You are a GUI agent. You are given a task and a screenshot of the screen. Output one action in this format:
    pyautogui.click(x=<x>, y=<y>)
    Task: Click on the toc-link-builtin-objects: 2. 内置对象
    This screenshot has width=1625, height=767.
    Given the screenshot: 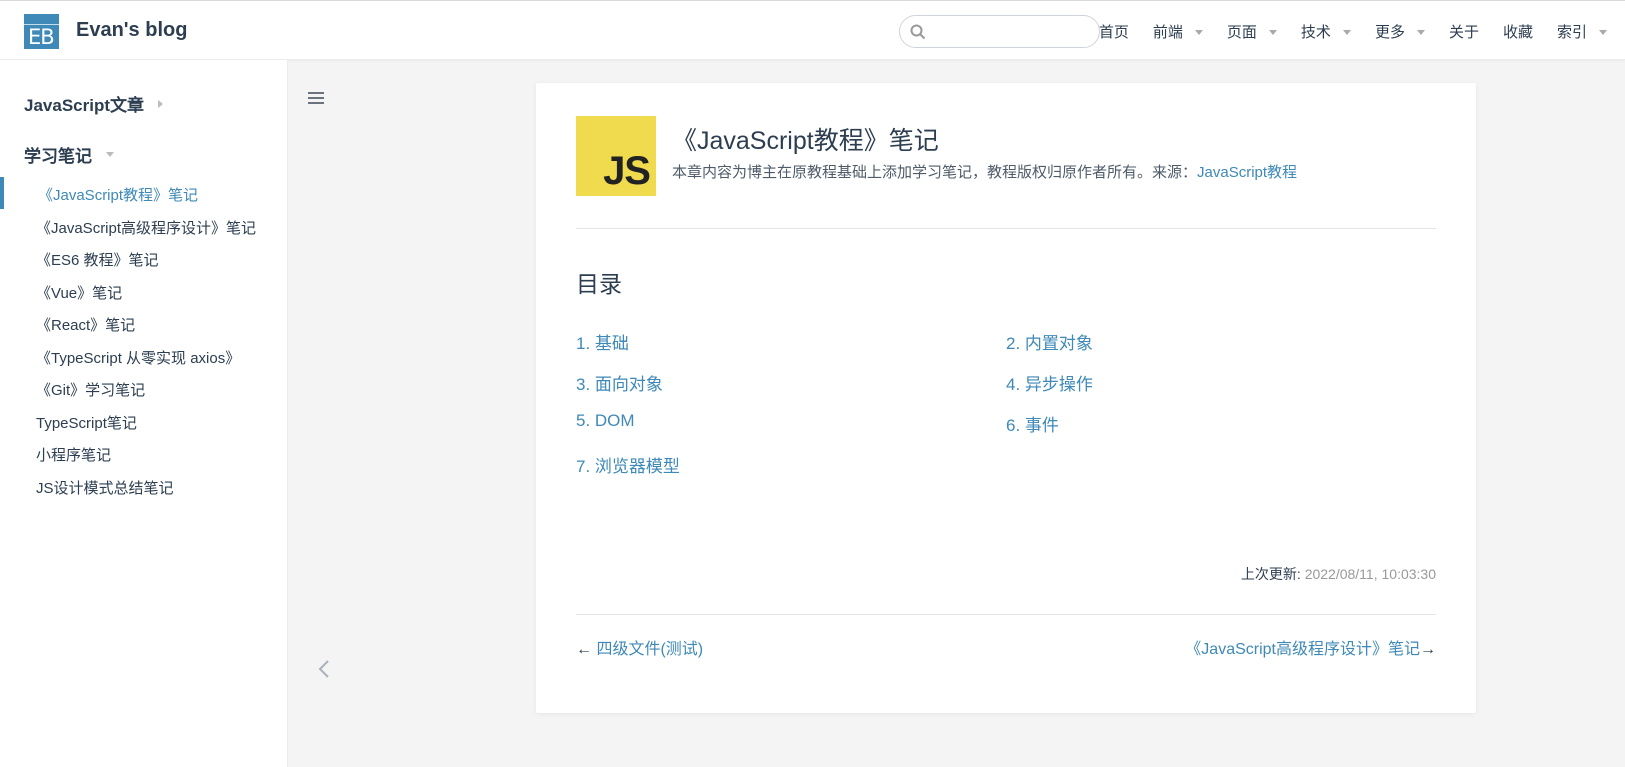 What is the action you would take?
    pyautogui.click(x=1049, y=341)
    